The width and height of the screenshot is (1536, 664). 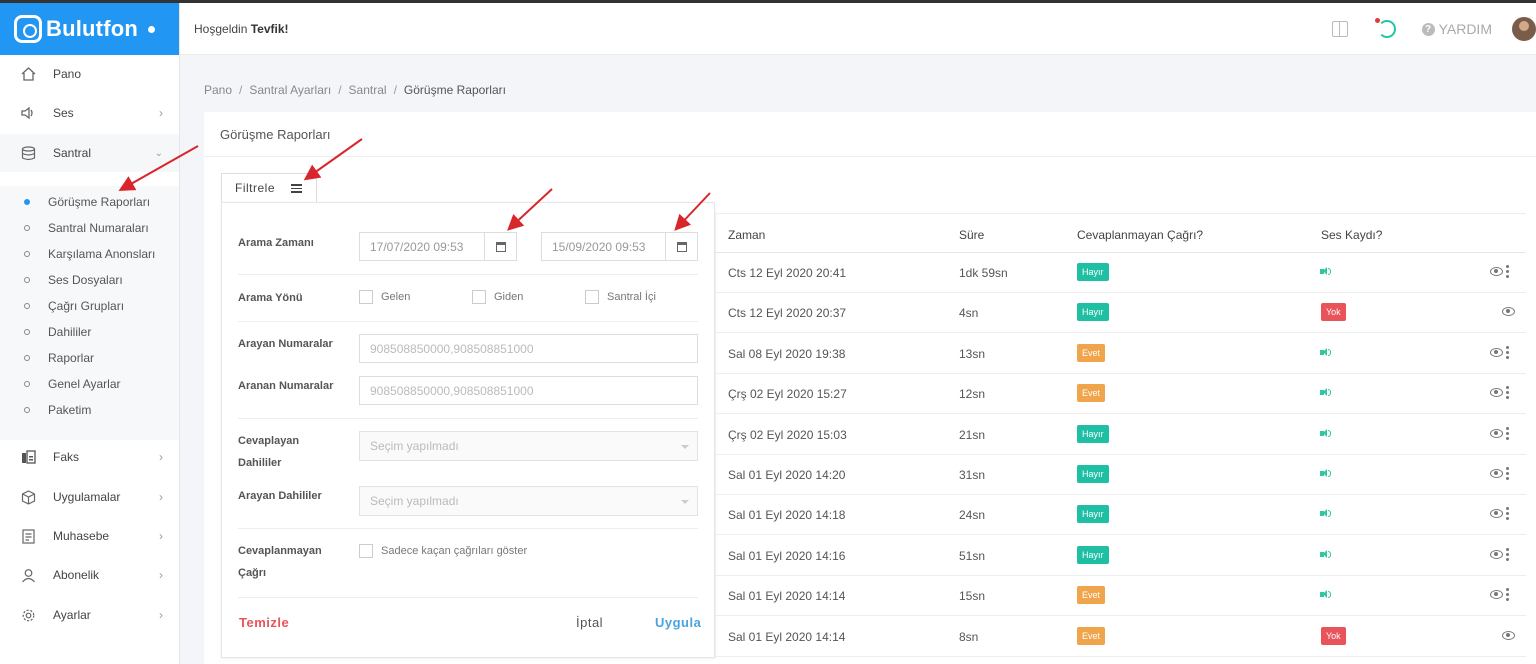 I want to click on help-button: ? YARDIM, so click(x=1456, y=29).